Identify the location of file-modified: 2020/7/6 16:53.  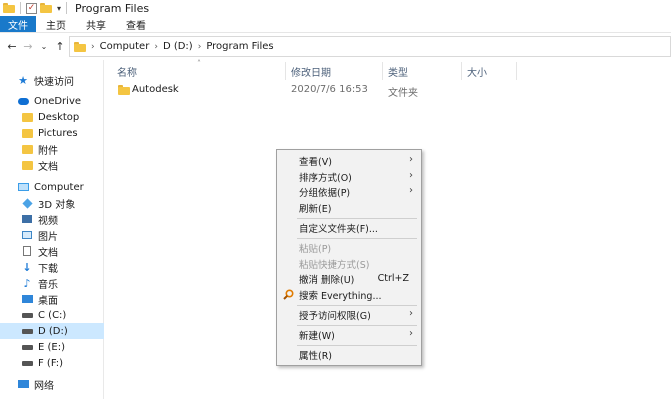
(329, 89).